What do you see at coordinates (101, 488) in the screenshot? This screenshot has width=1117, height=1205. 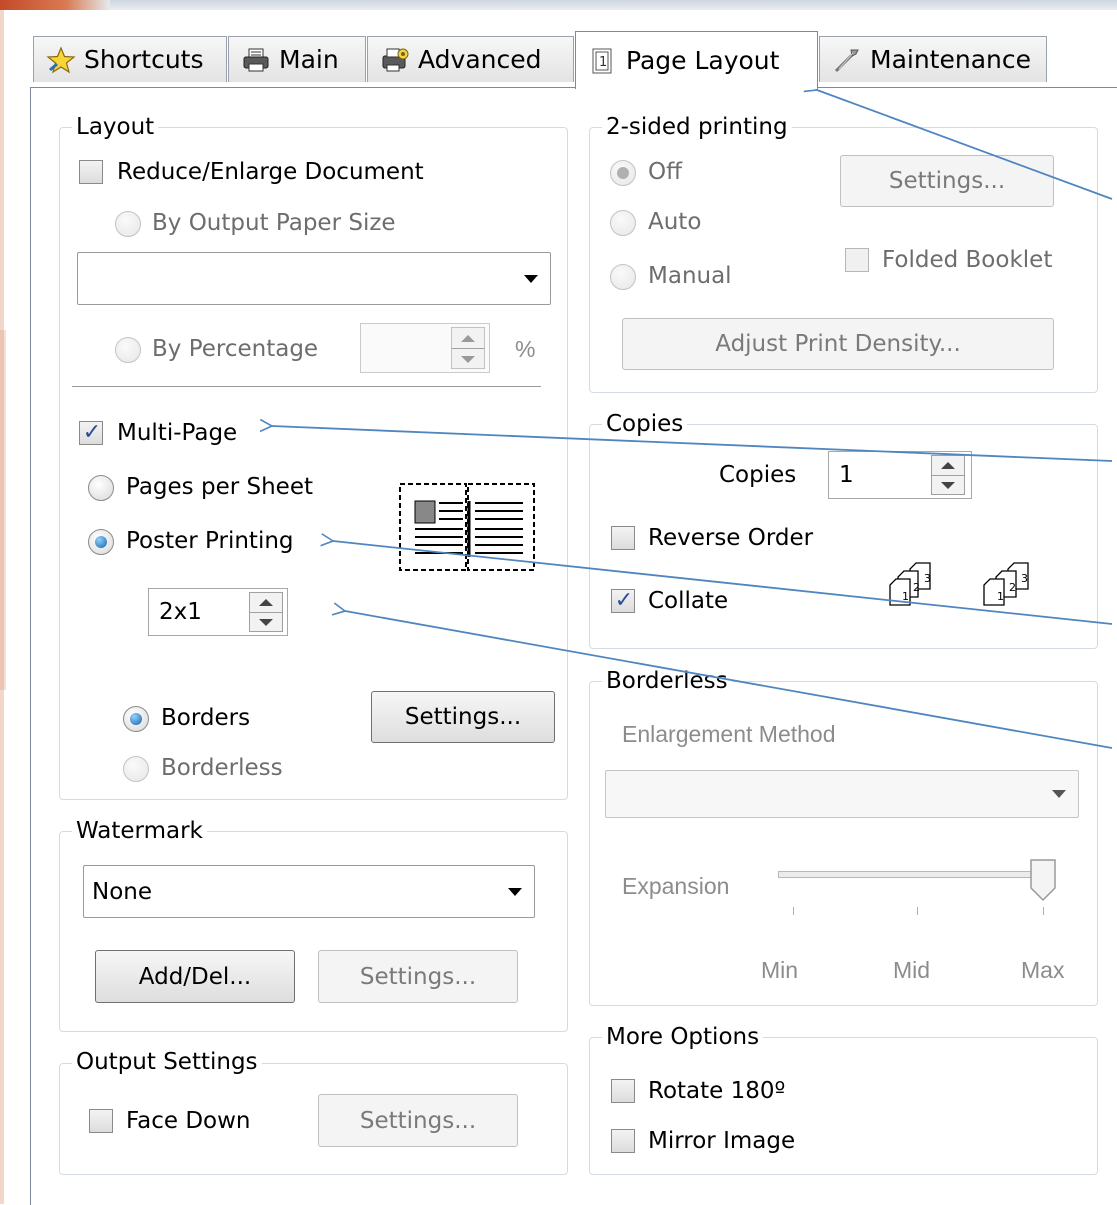 I see `pages-per-sheet-radio` at bounding box center [101, 488].